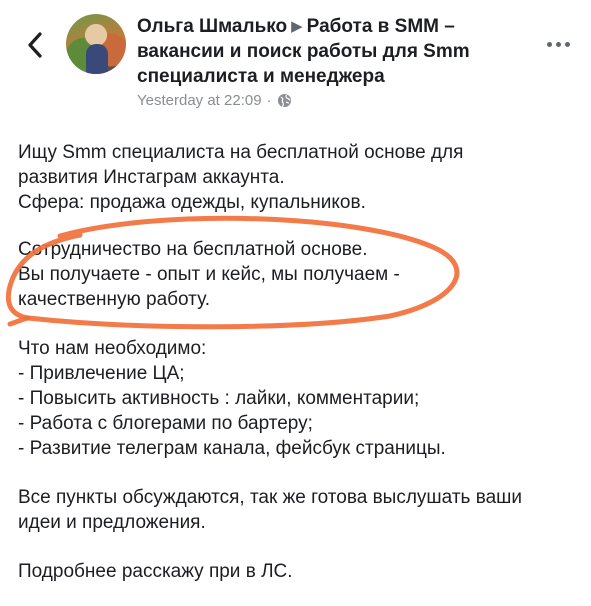  What do you see at coordinates (297, 26) in the screenshot?
I see `caret-right-icon: ▶` at bounding box center [297, 26].